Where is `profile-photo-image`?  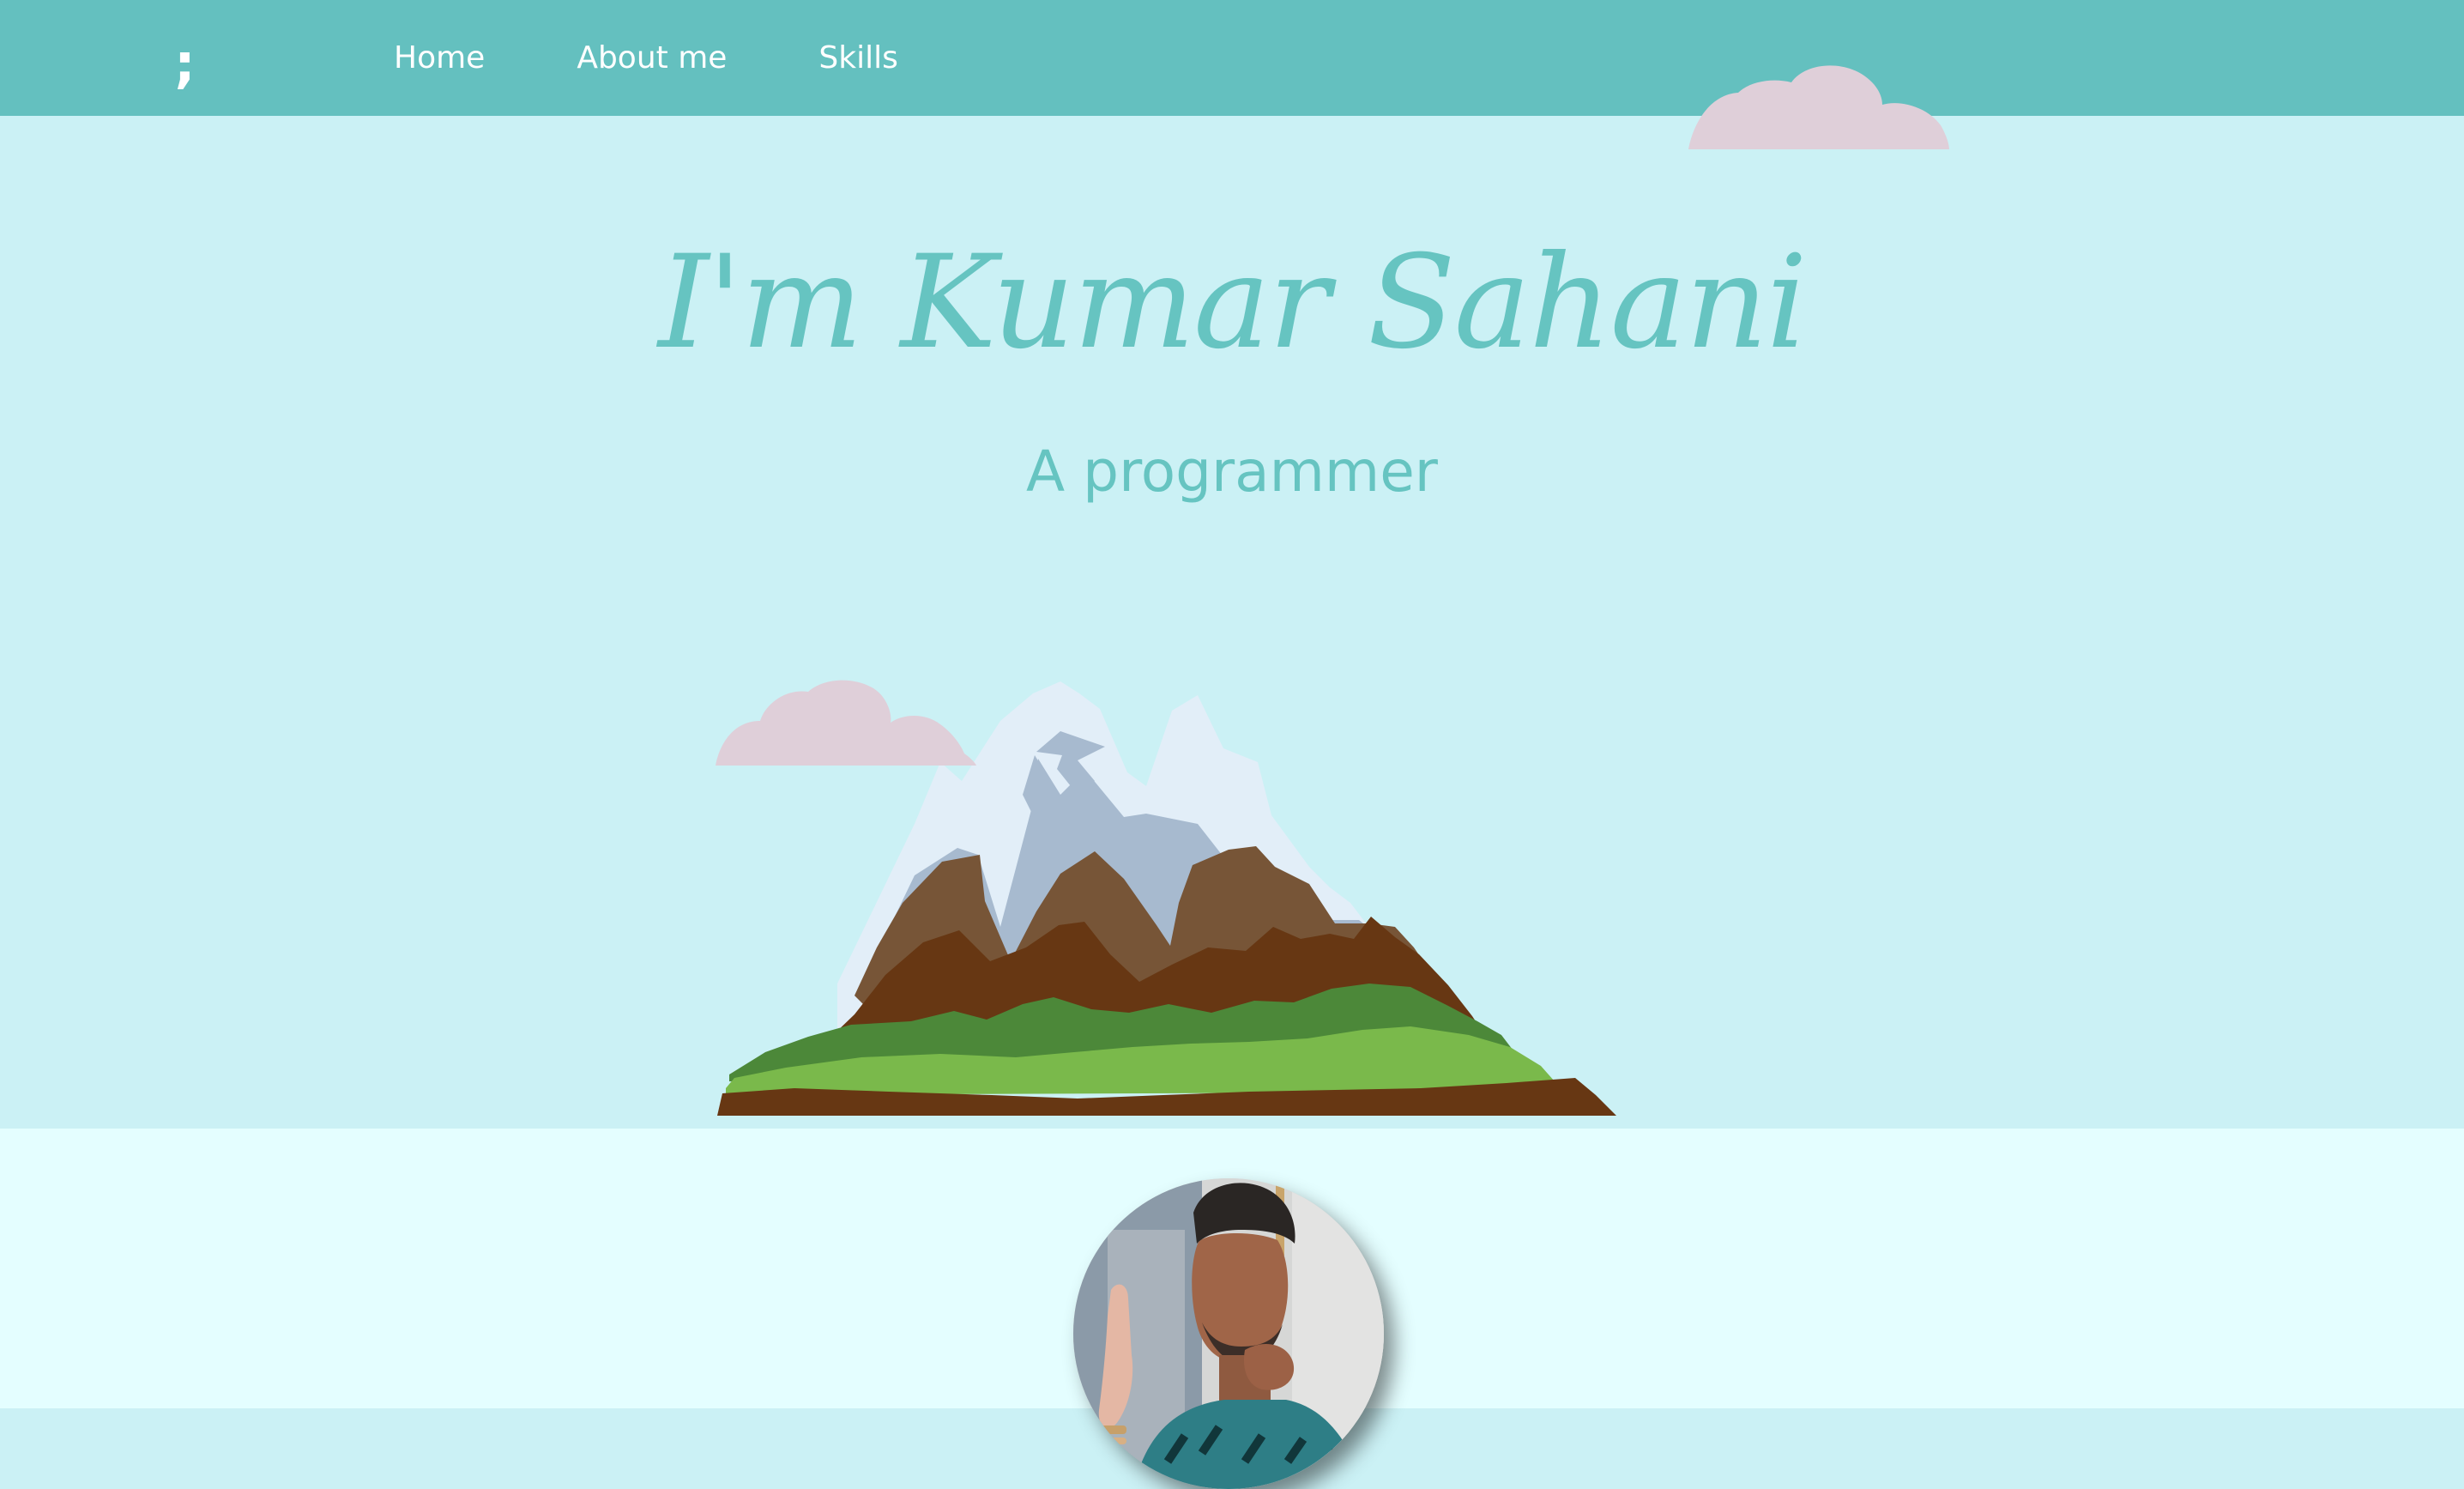 profile-photo-image is located at coordinates (1228, 1333).